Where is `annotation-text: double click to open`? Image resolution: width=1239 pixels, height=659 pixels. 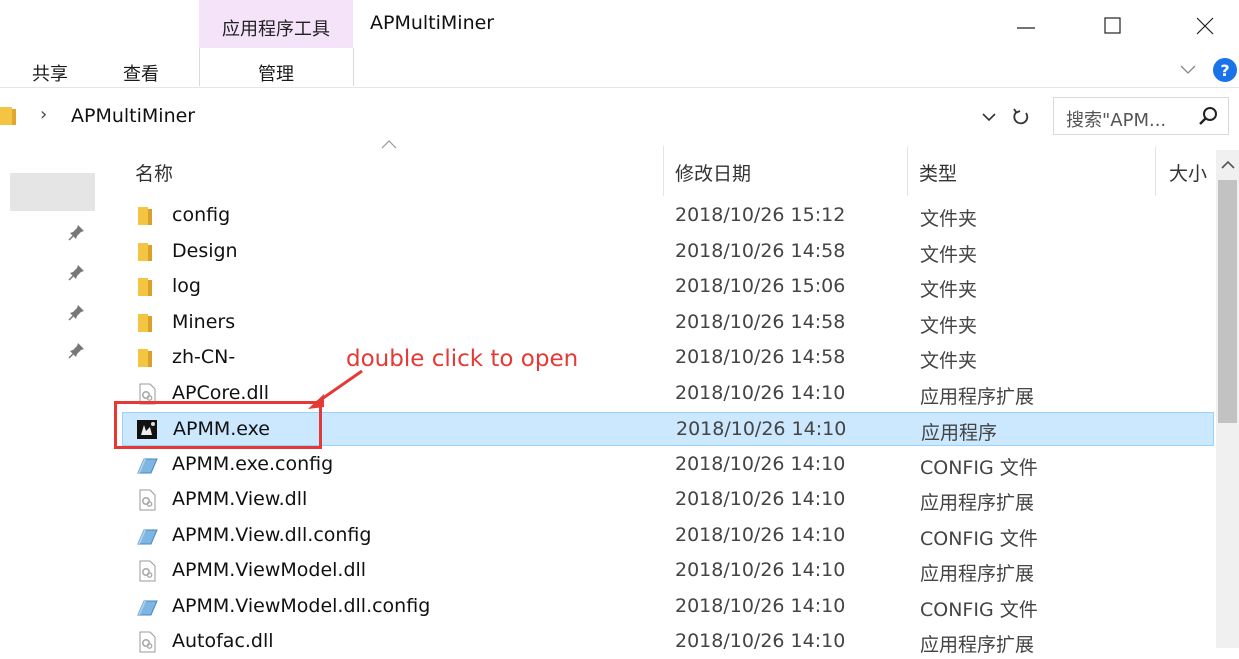 annotation-text: double click to open is located at coordinates (462, 359).